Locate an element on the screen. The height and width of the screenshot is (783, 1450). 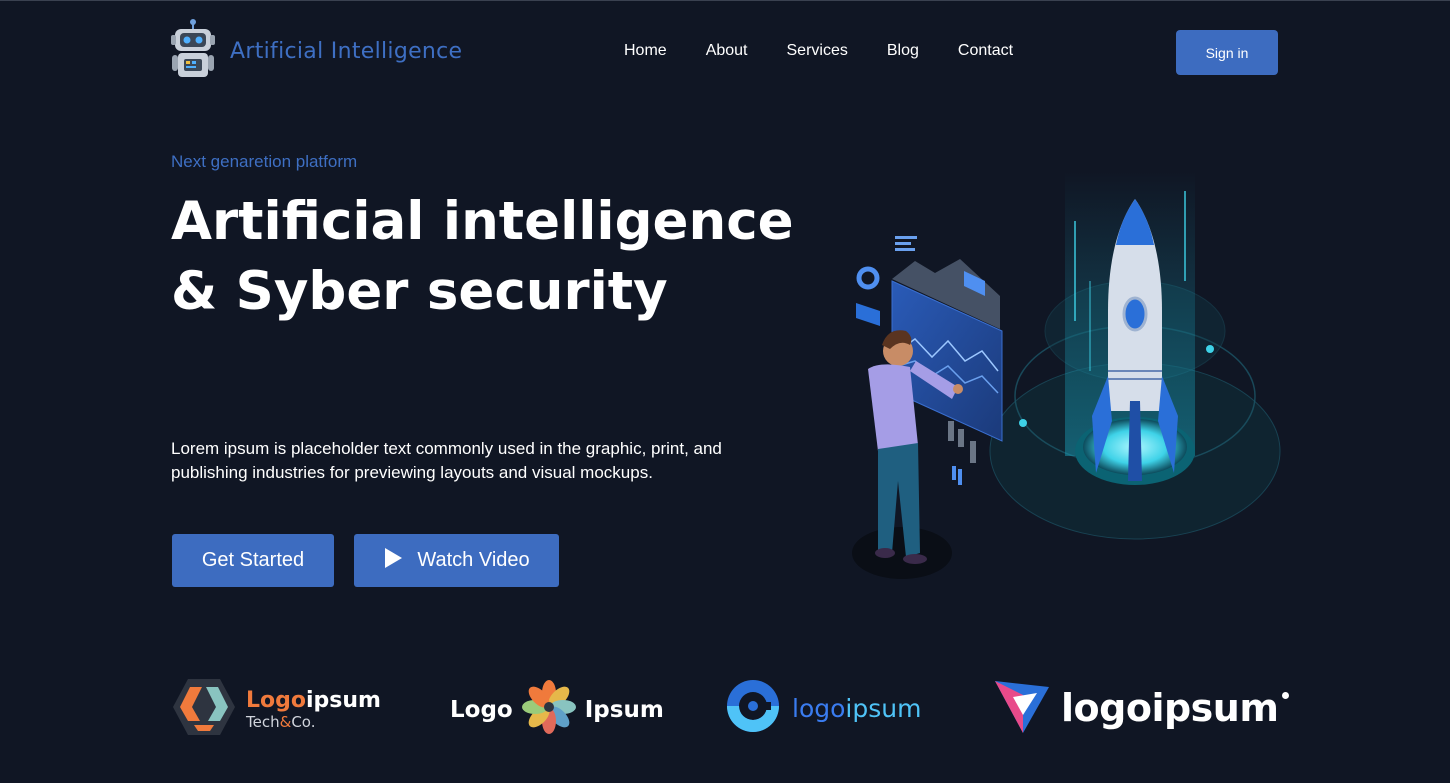
dot-icon is located at coordinates (1286, 695).